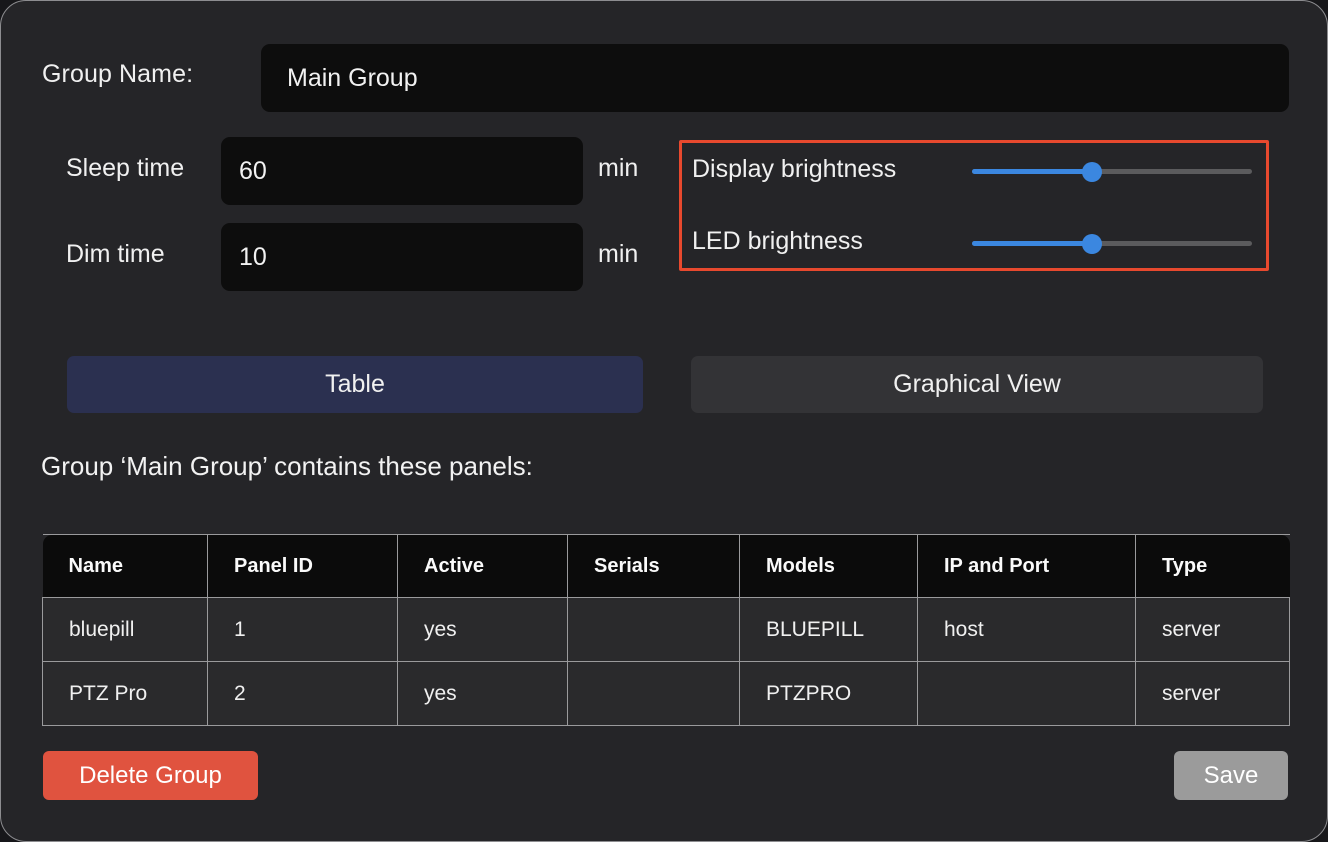 The height and width of the screenshot is (842, 1328). What do you see at coordinates (828, 566) in the screenshot?
I see `column-header-models: Models` at bounding box center [828, 566].